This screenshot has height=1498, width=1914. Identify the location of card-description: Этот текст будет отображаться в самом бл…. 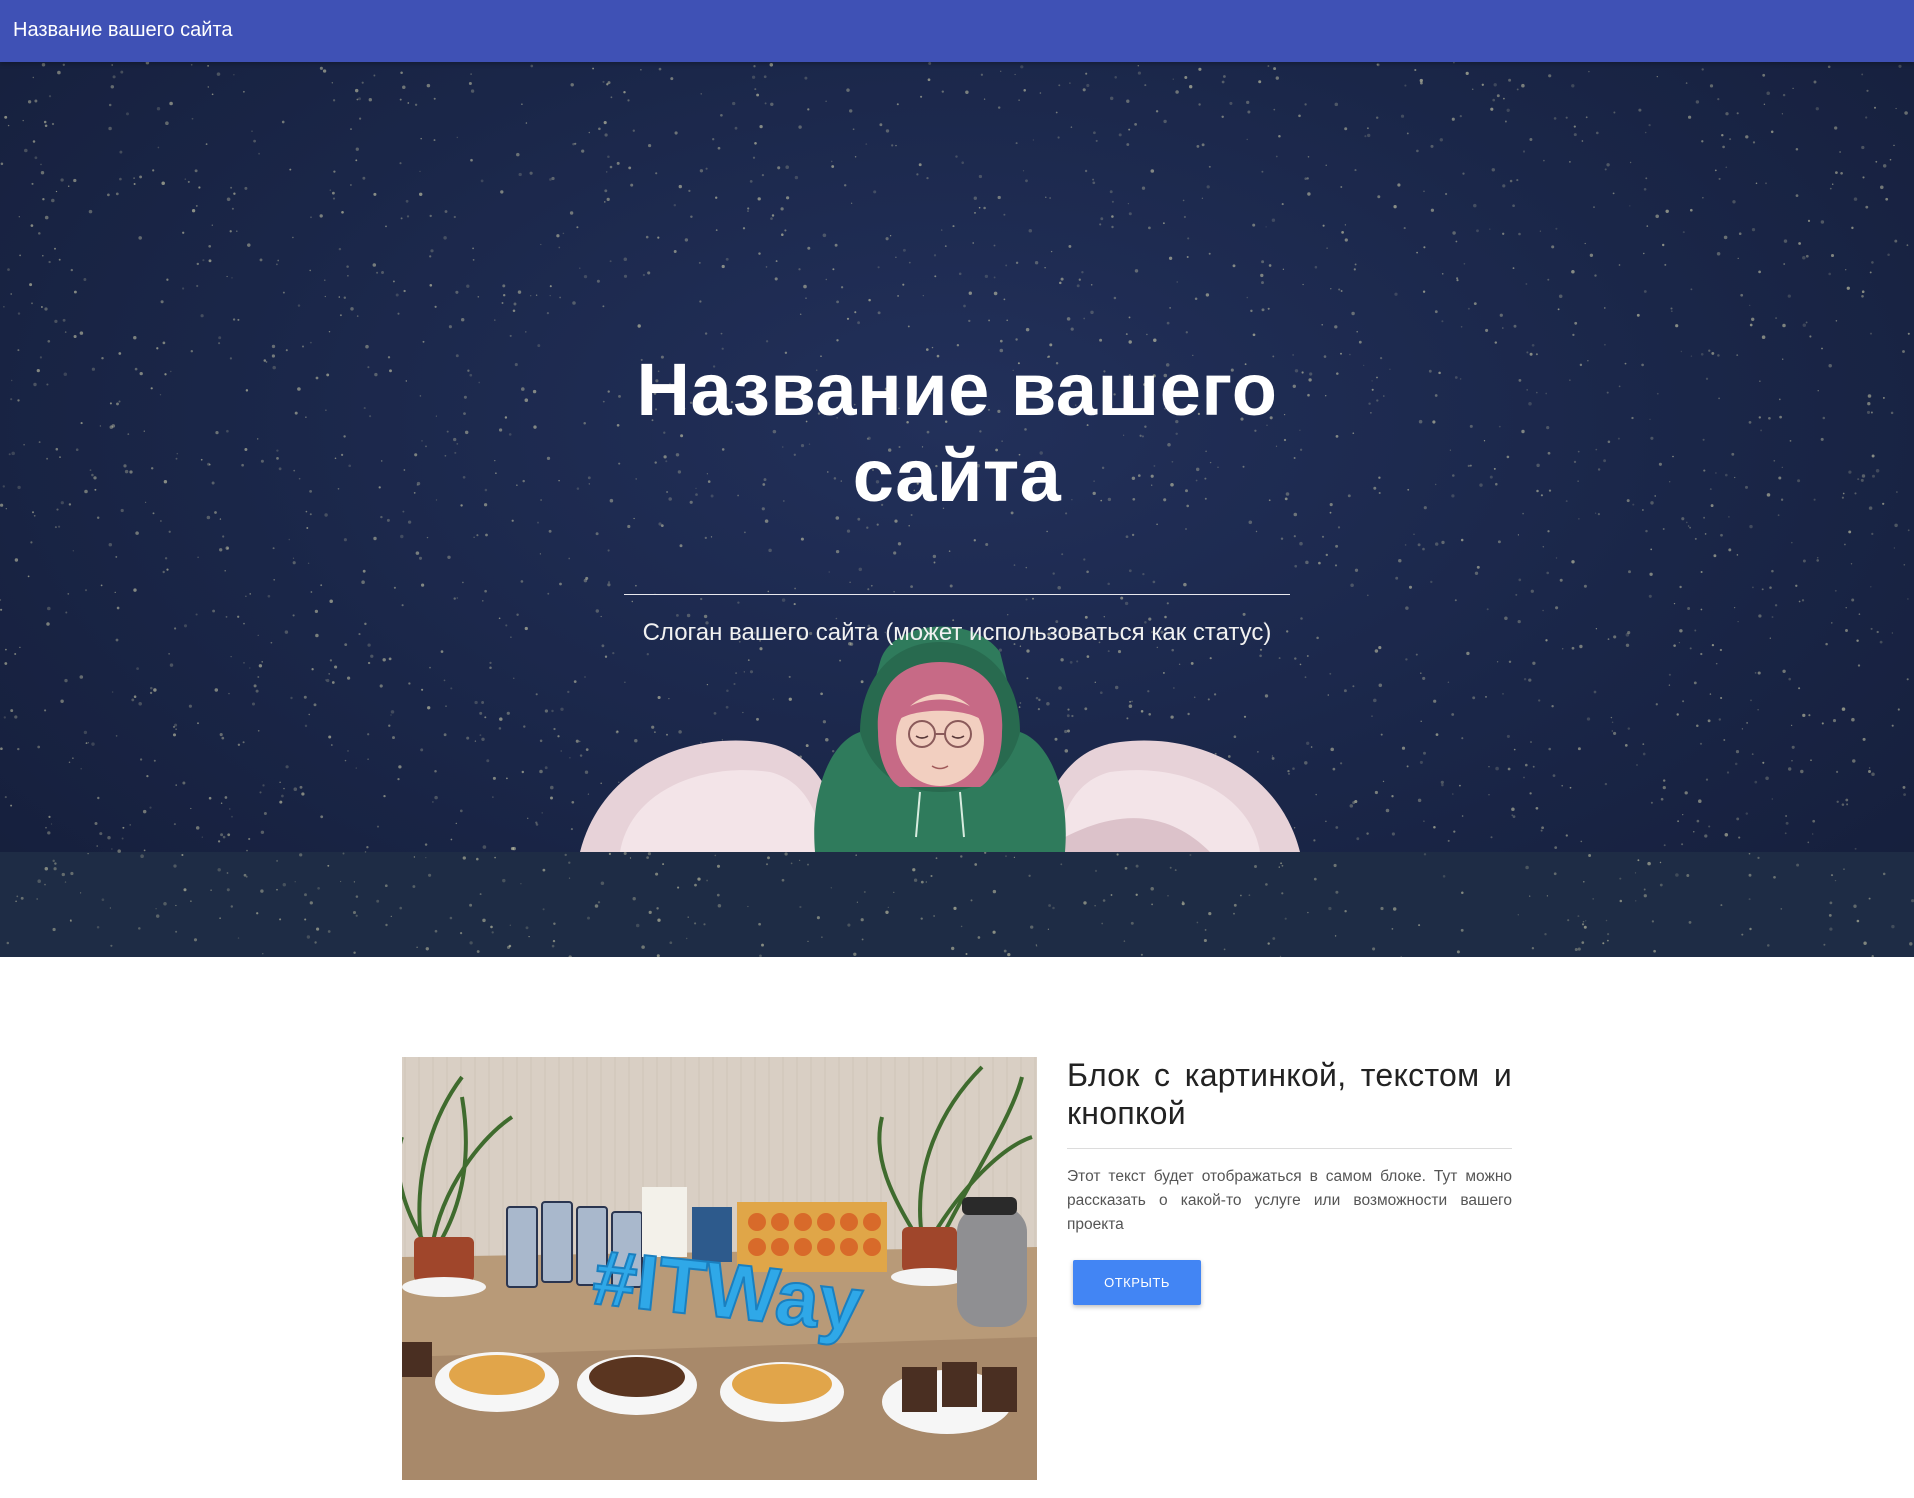
(1289, 1200).